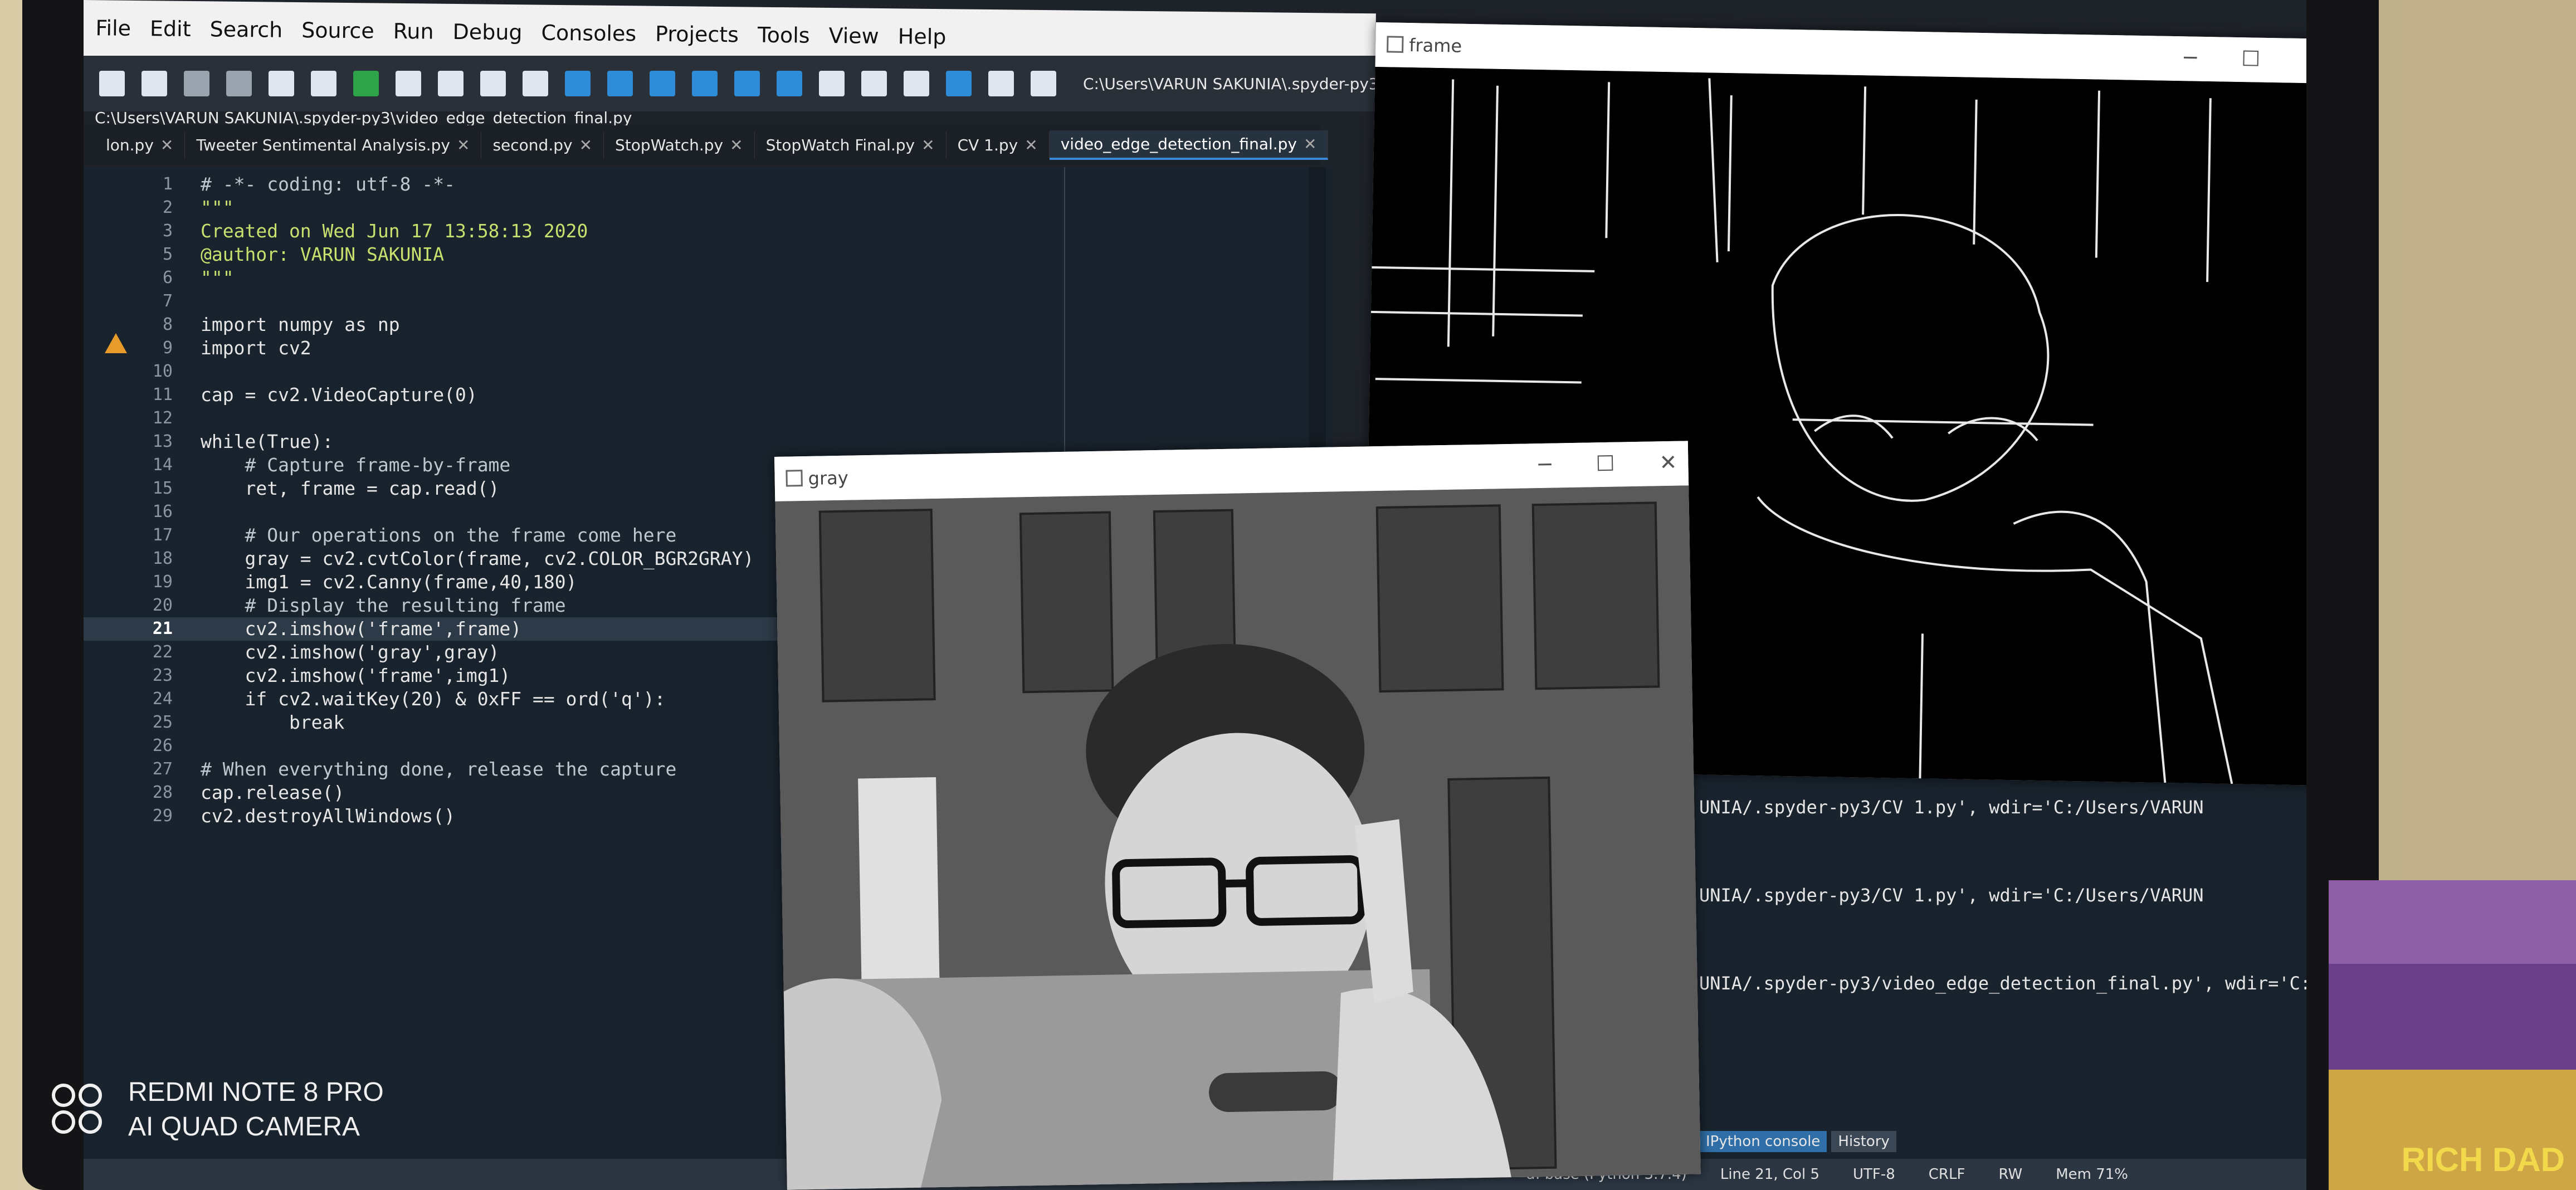 This screenshot has height=1190, width=2576. What do you see at coordinates (451, 83) in the screenshot?
I see `run-cell-advance-icon` at bounding box center [451, 83].